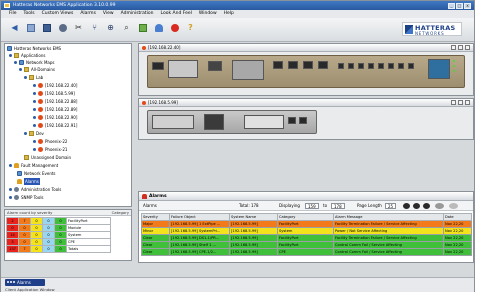 This screenshot has width=484, height=295. I want to click on tree-item-ne: [192.168.22.91], so click(55, 125).